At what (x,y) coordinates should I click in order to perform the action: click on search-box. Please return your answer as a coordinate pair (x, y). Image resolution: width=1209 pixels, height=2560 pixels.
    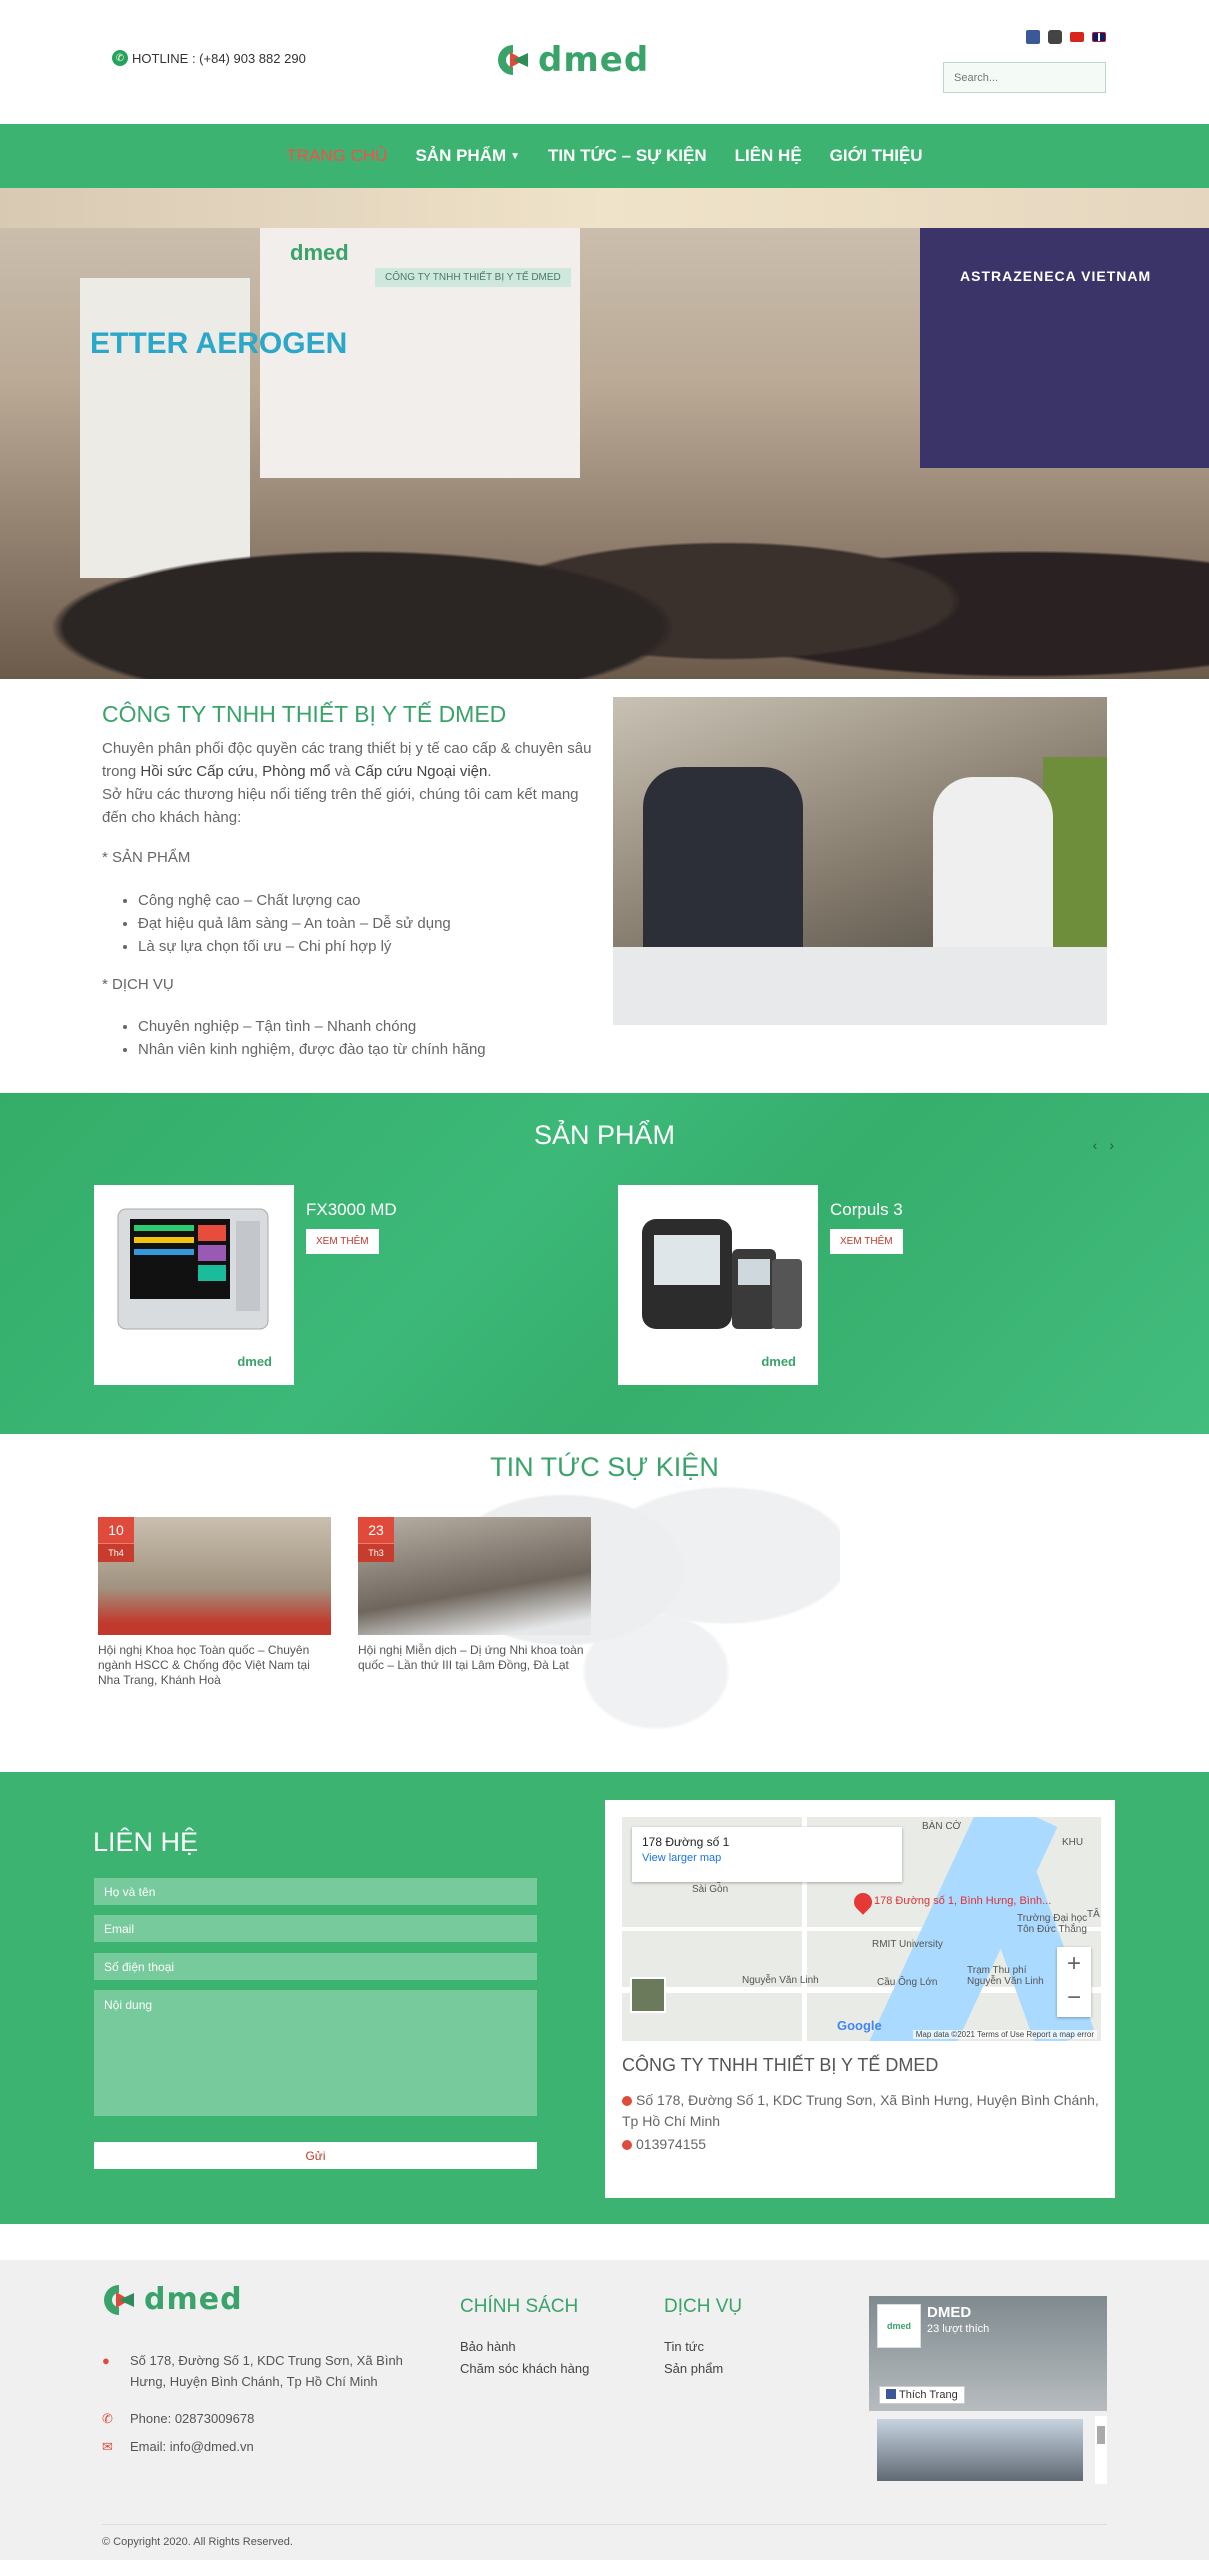
    Looking at the image, I should click on (1024, 77).